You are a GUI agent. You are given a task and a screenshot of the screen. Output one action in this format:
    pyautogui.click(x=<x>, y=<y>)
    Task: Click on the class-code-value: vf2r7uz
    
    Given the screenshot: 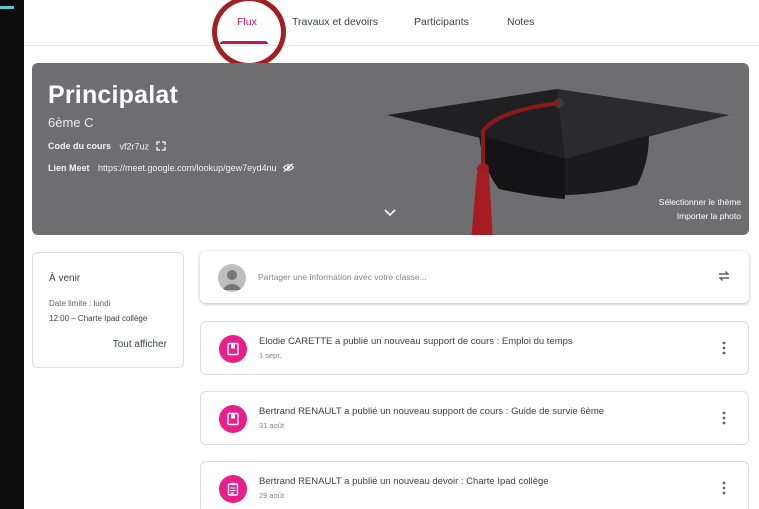 What is the action you would take?
    pyautogui.click(x=134, y=146)
    